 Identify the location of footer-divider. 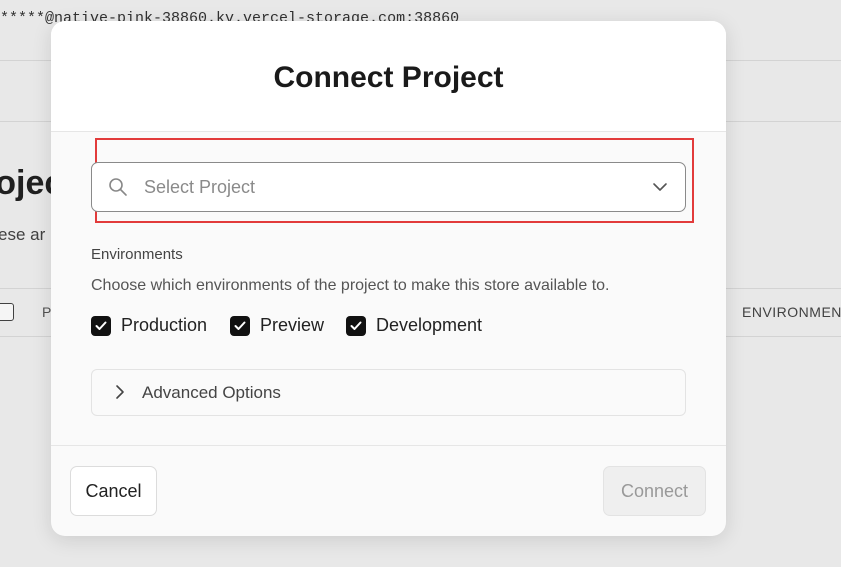
(388, 445).